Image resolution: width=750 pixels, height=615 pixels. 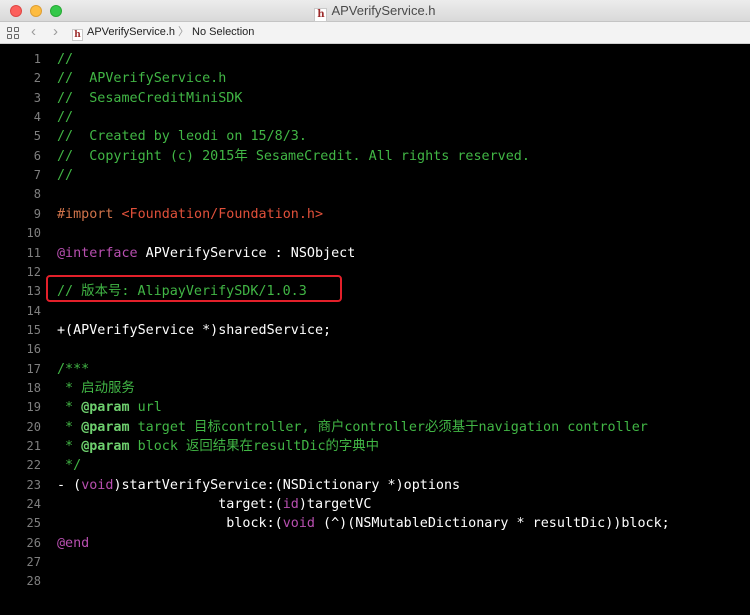 What do you see at coordinates (73, 369) in the screenshot?
I see `code-text: /***` at bounding box center [73, 369].